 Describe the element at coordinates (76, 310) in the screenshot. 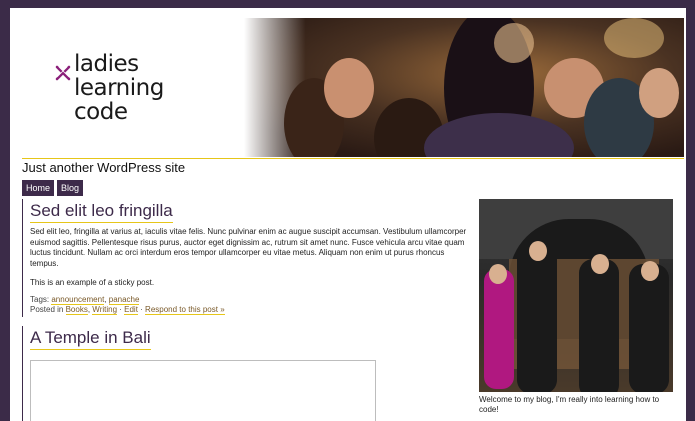

I see `category-link: Books` at that location.